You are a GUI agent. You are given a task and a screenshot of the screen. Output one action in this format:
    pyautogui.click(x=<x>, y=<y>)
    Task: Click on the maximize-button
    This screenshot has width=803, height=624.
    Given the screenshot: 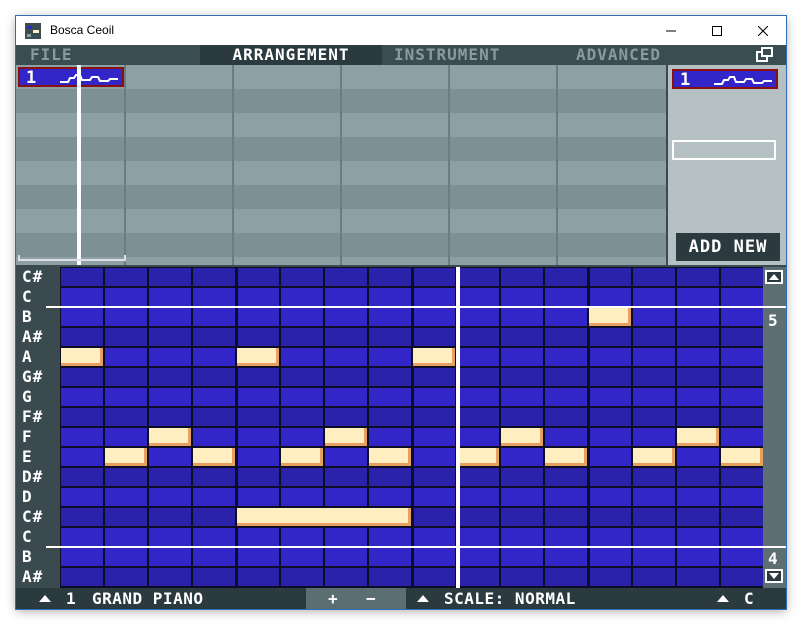 What is the action you would take?
    pyautogui.click(x=717, y=30)
    